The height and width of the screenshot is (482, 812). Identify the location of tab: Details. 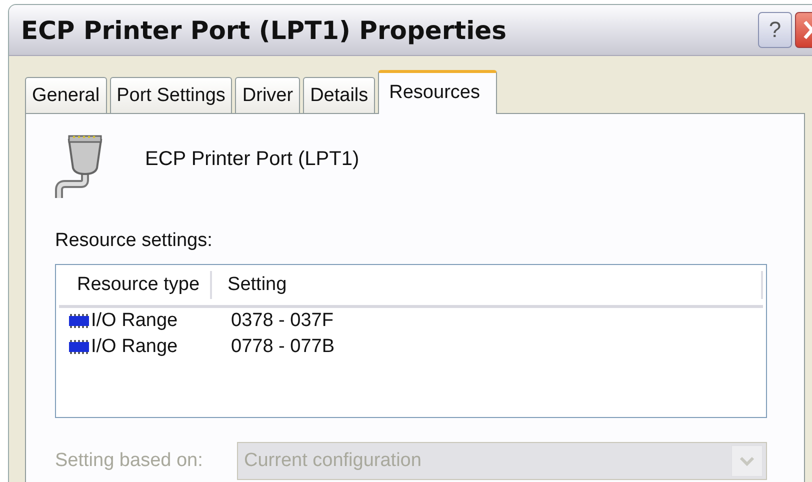
(339, 95).